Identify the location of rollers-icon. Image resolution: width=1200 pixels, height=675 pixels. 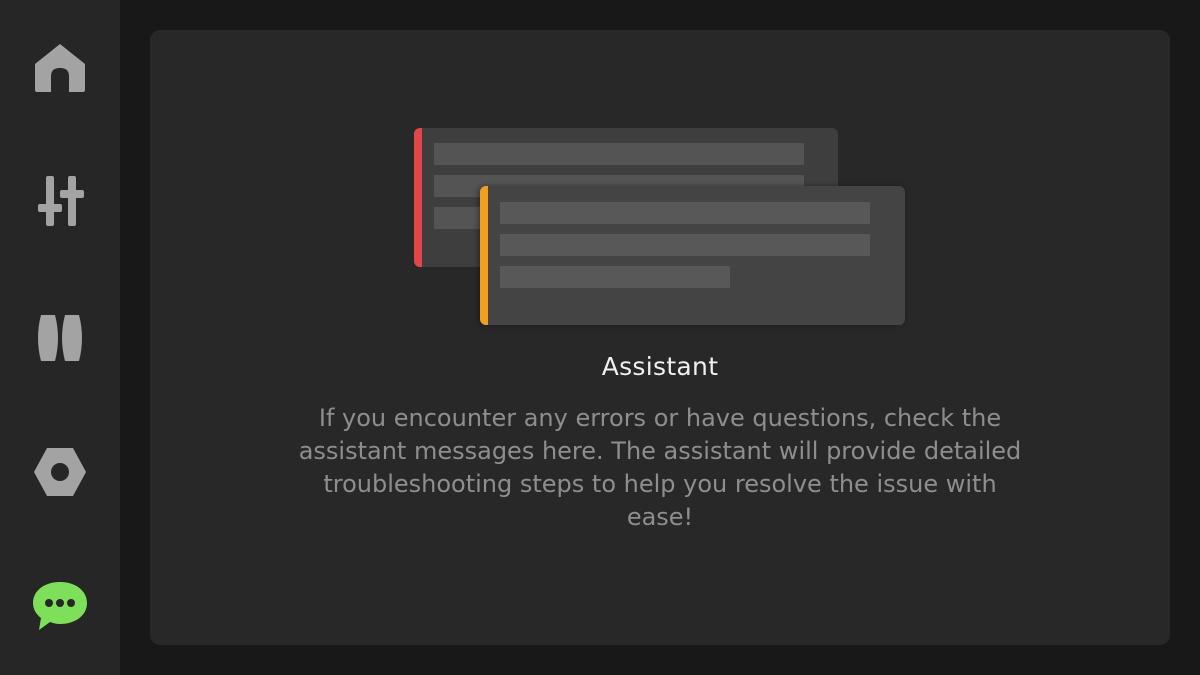
(60, 338).